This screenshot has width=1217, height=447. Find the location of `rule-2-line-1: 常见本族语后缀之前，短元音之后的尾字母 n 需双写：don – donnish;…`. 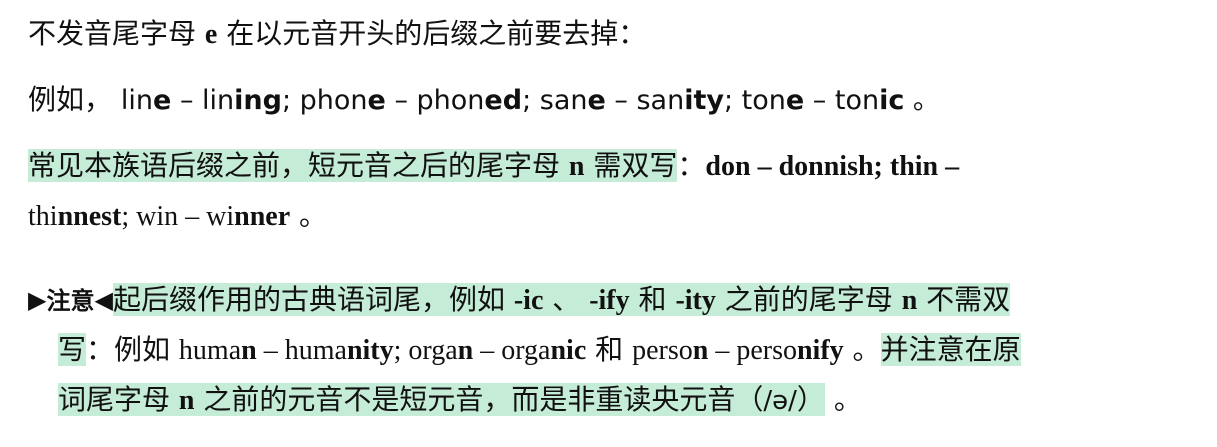

rule-2-line-1: 常见本族语后缀之前，短元音之后的尾字母 n 需双写：don – donnish;… is located at coordinates (493, 166).